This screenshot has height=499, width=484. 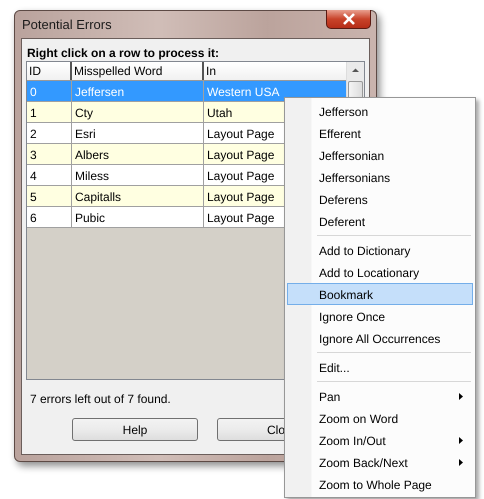 I want to click on status-text: 7 errors left out of 7 found., so click(x=100, y=399).